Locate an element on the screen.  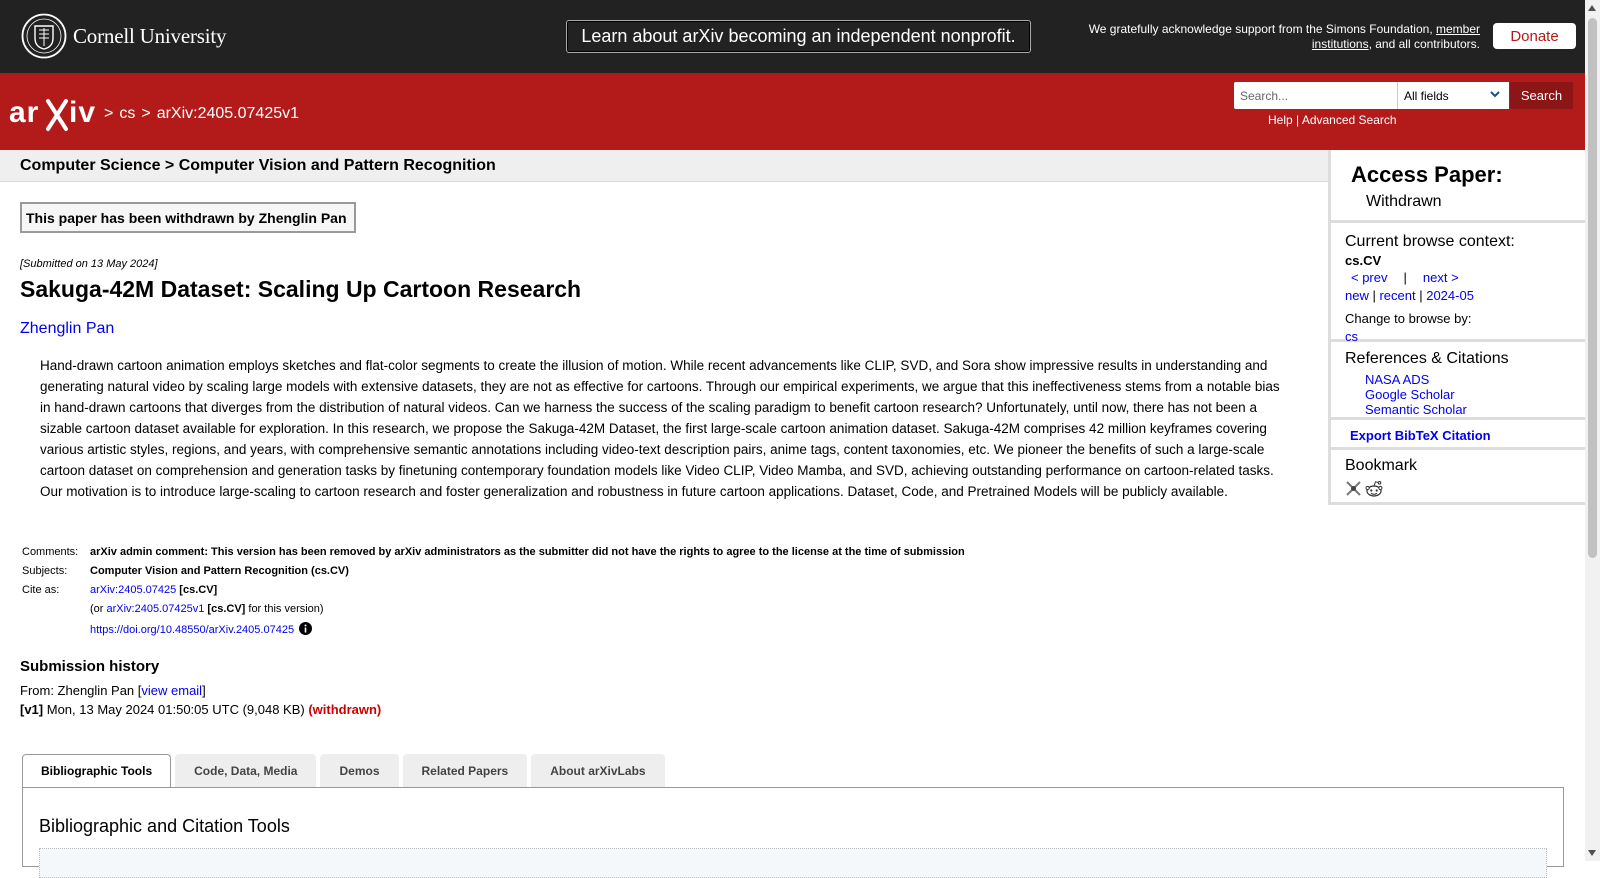
access-status: Withdrawn is located at coordinates (1404, 201).